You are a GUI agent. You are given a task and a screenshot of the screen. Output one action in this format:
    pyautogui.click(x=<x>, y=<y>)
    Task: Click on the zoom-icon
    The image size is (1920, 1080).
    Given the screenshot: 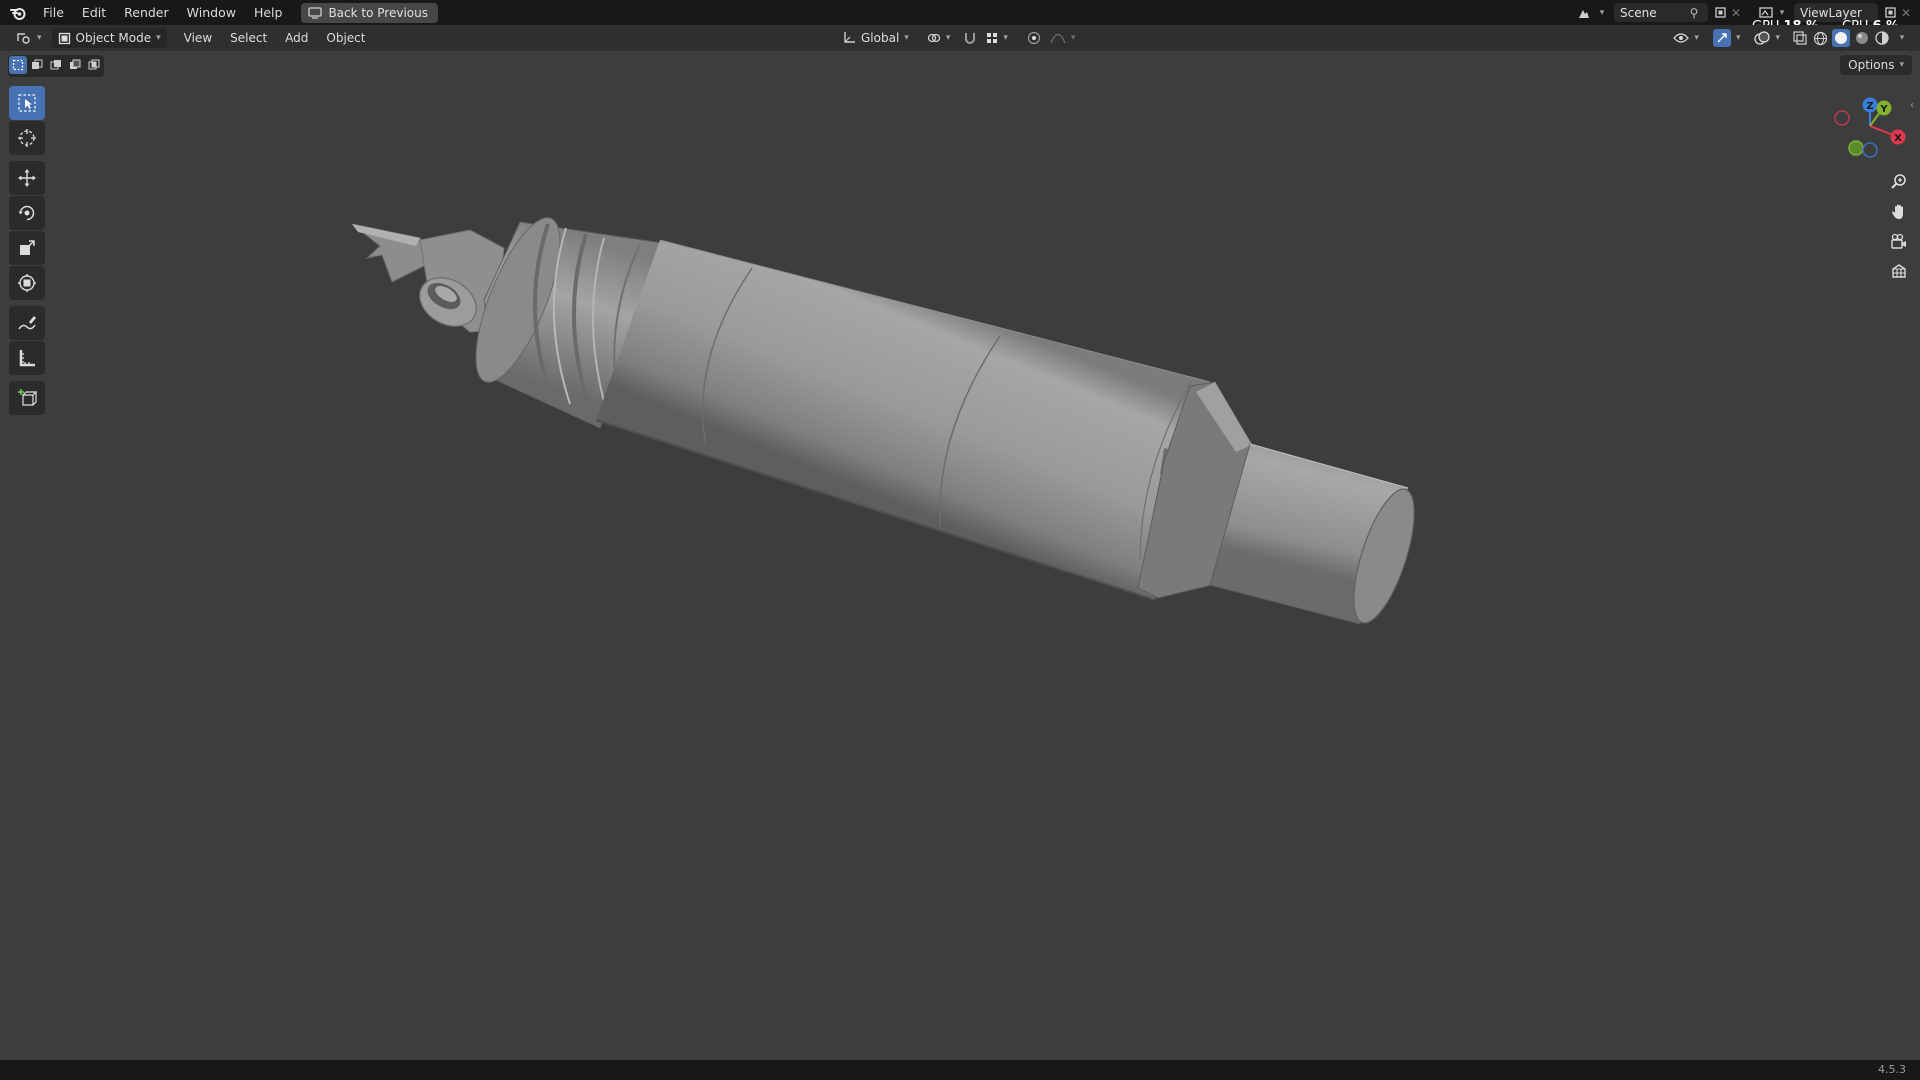 What is the action you would take?
    pyautogui.click(x=1898, y=181)
    